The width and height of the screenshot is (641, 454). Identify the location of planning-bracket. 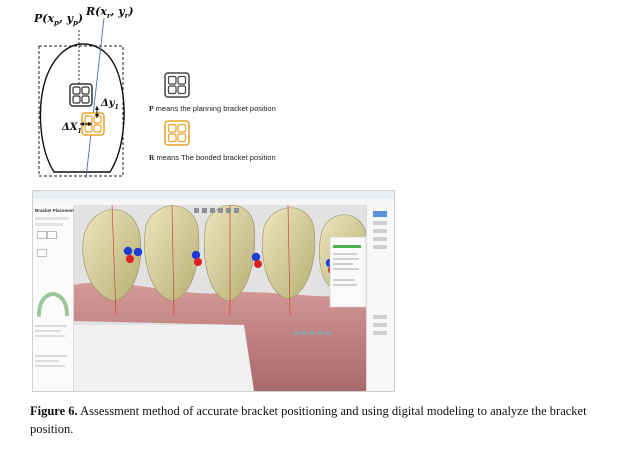
(81, 95).